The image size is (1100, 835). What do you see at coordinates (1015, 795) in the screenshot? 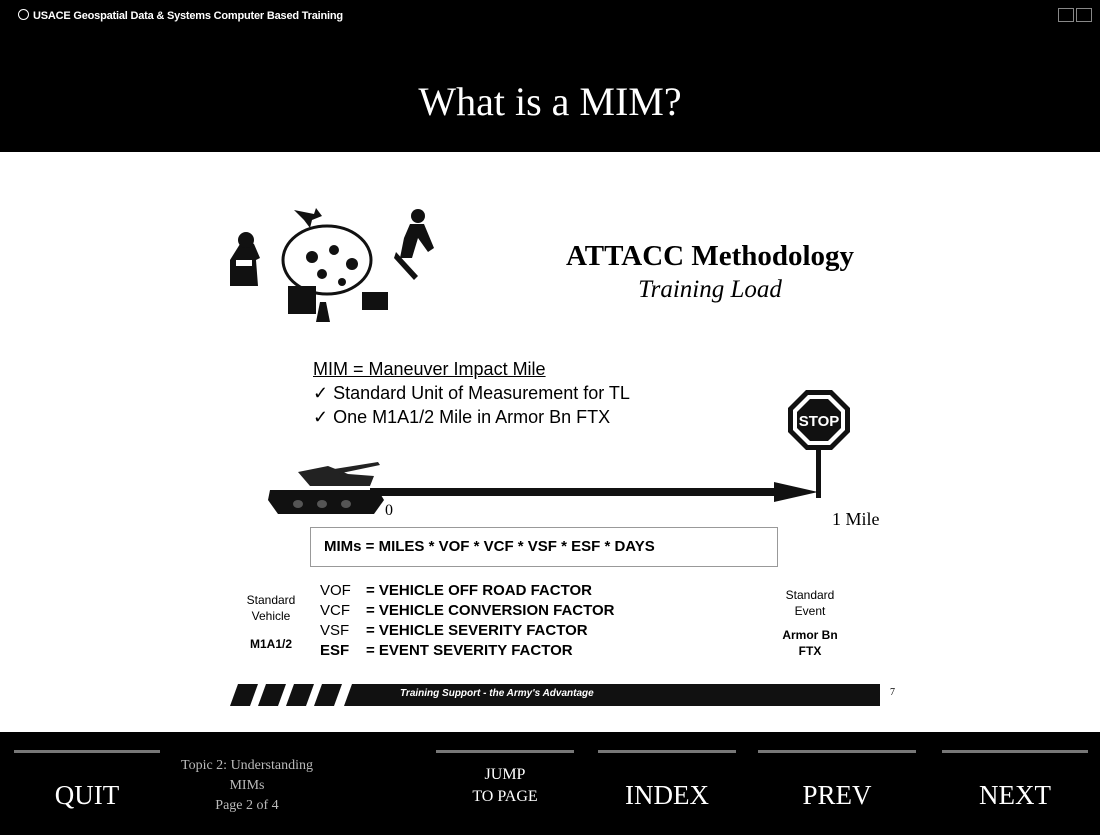
I see `next-button-label: NEXT` at bounding box center [1015, 795].